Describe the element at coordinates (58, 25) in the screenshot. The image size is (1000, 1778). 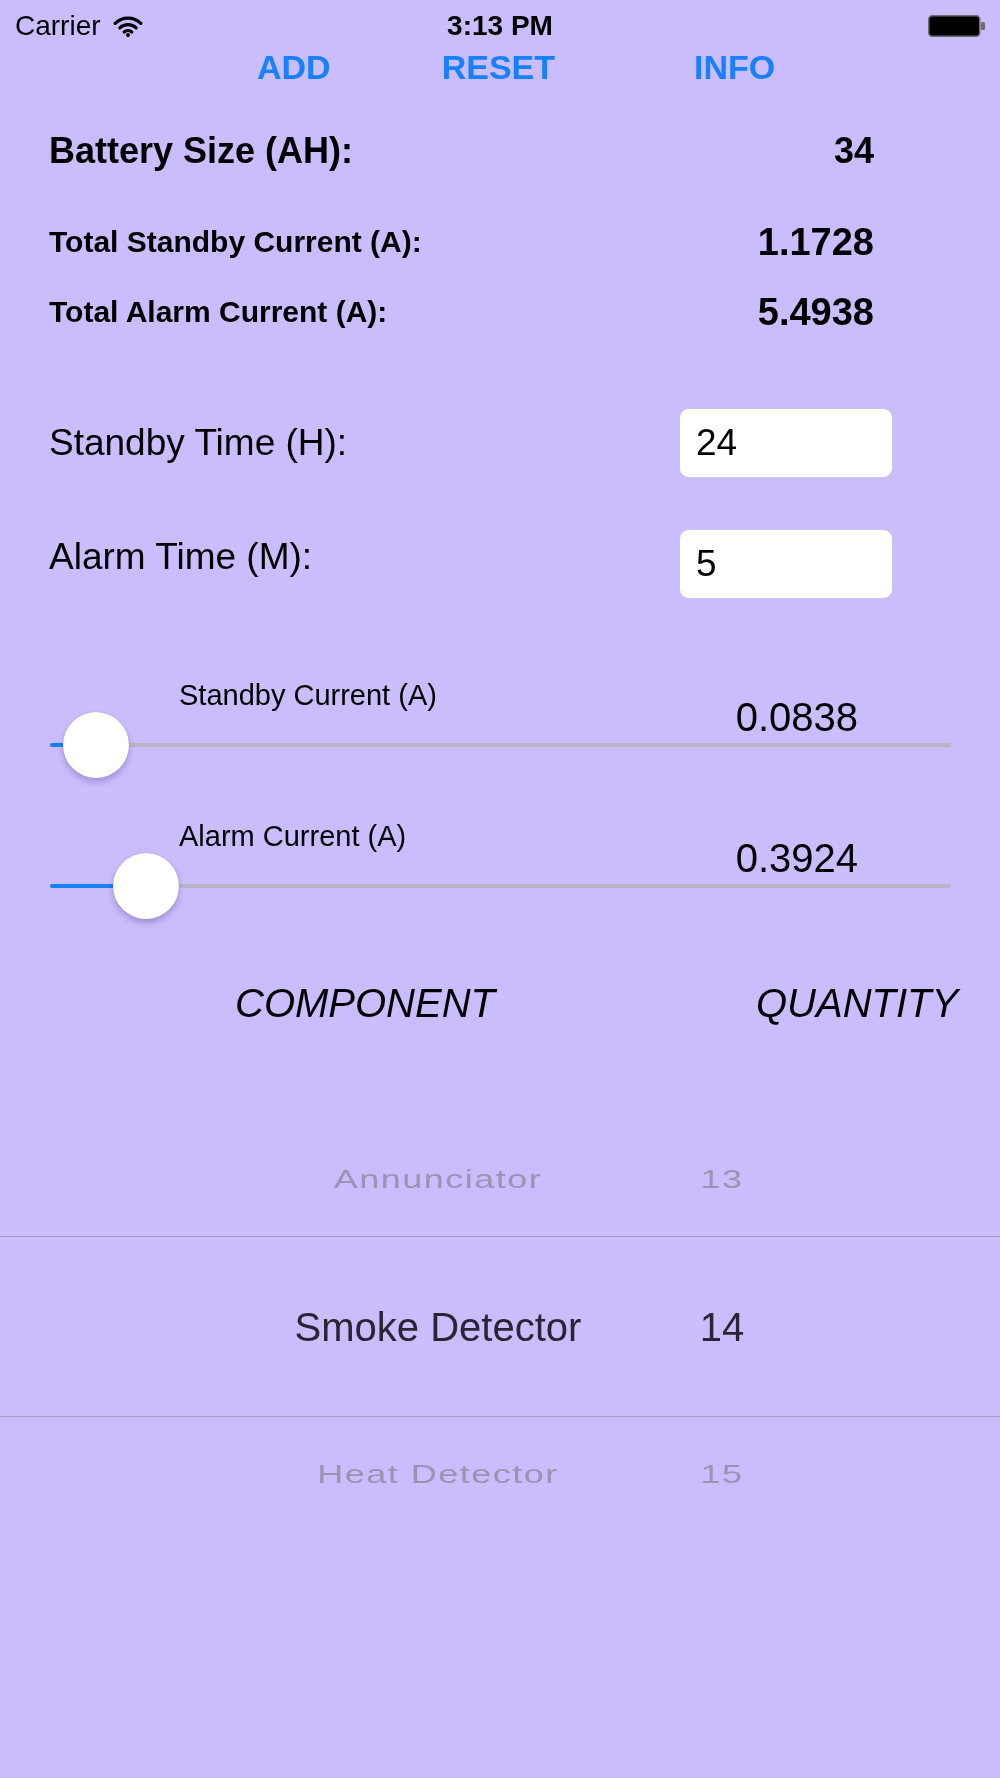
I see `carrier-name: Carrier` at that location.